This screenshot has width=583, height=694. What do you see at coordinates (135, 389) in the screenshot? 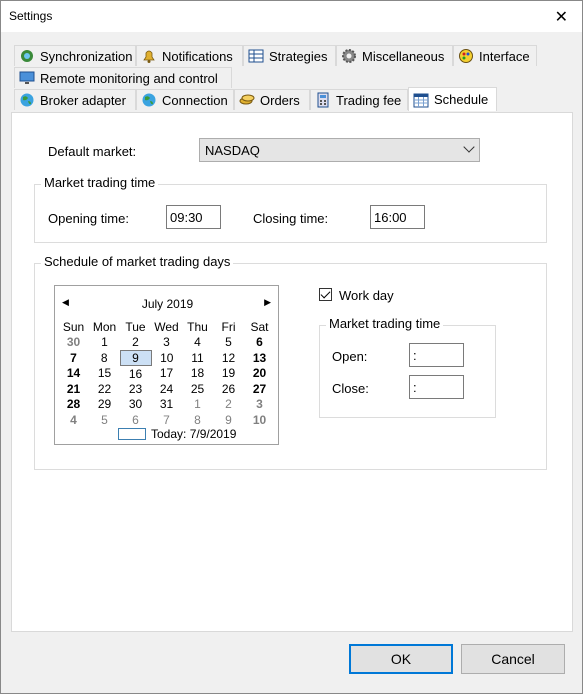
I see `calendar-day: 23` at bounding box center [135, 389].